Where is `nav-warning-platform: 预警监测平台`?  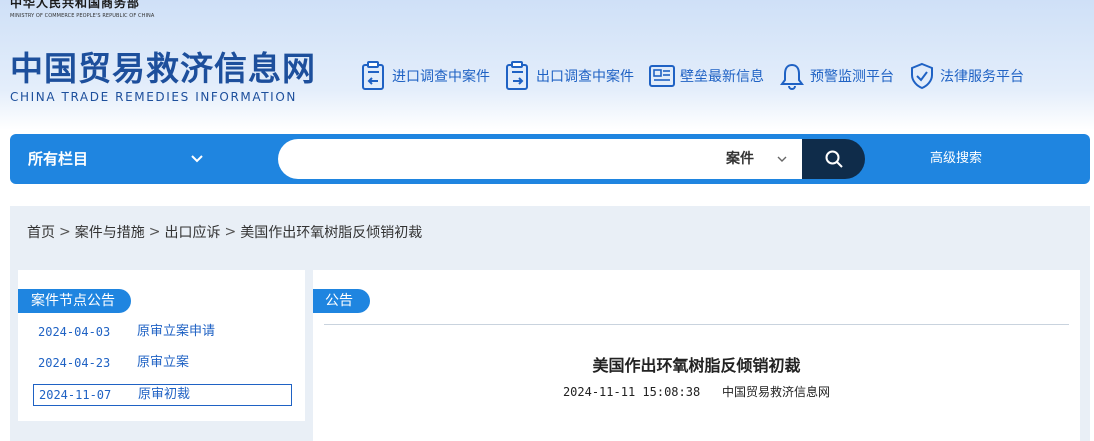 nav-warning-platform: 预警监测平台 is located at coordinates (836, 76).